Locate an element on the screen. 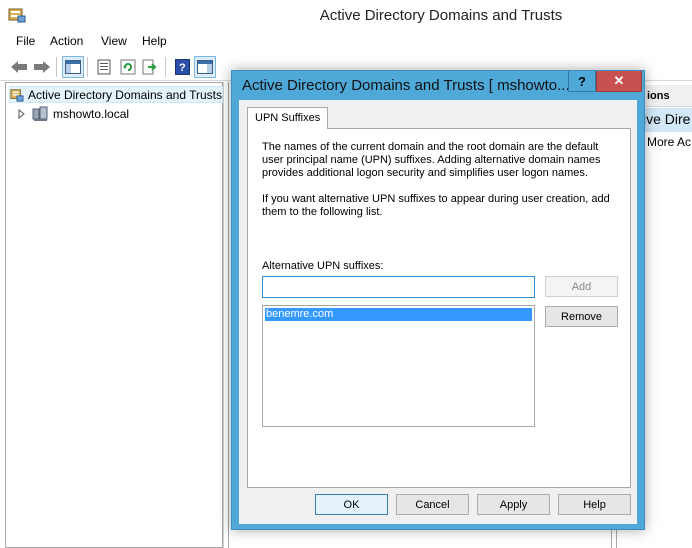  export-list-icon is located at coordinates (150, 67).